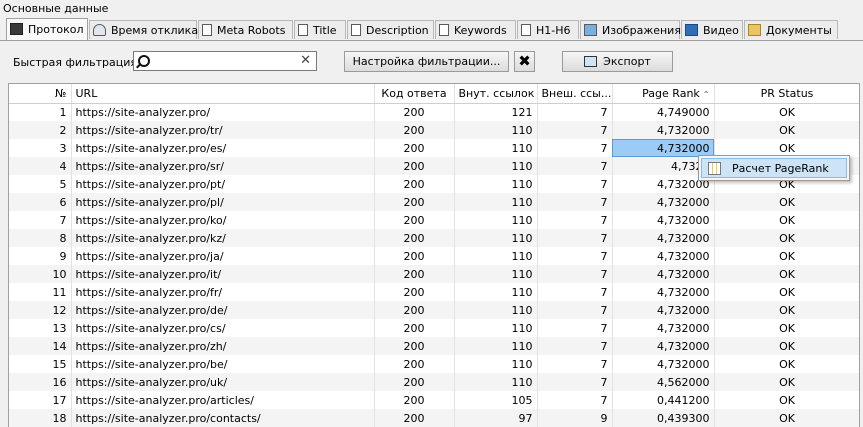  What do you see at coordinates (320, 29) in the screenshot?
I see `tab-title: Title` at bounding box center [320, 29].